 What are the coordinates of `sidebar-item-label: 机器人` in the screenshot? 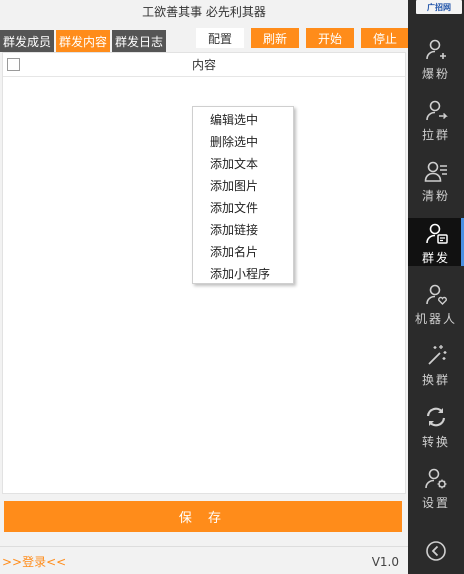 It's located at (435, 319).